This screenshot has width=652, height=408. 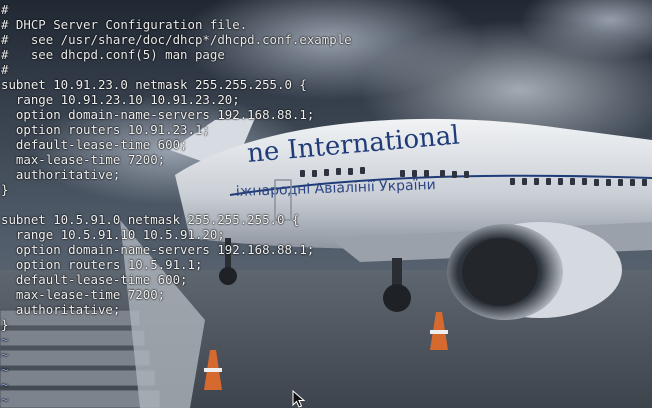 What do you see at coordinates (326, 129) in the screenshot?
I see `editor-line: option routers 10.91.23.1;` at bounding box center [326, 129].